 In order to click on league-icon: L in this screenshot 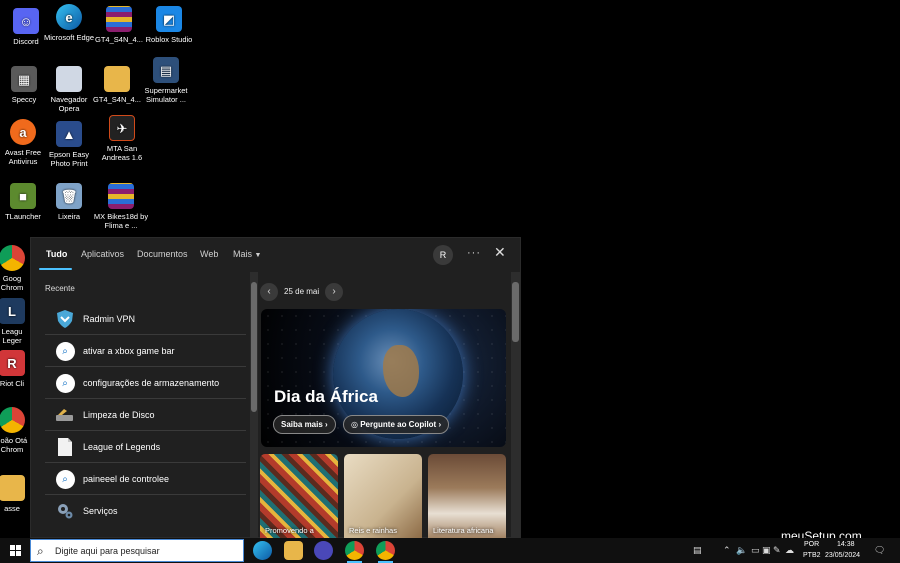, I will do `click(12, 311)`.